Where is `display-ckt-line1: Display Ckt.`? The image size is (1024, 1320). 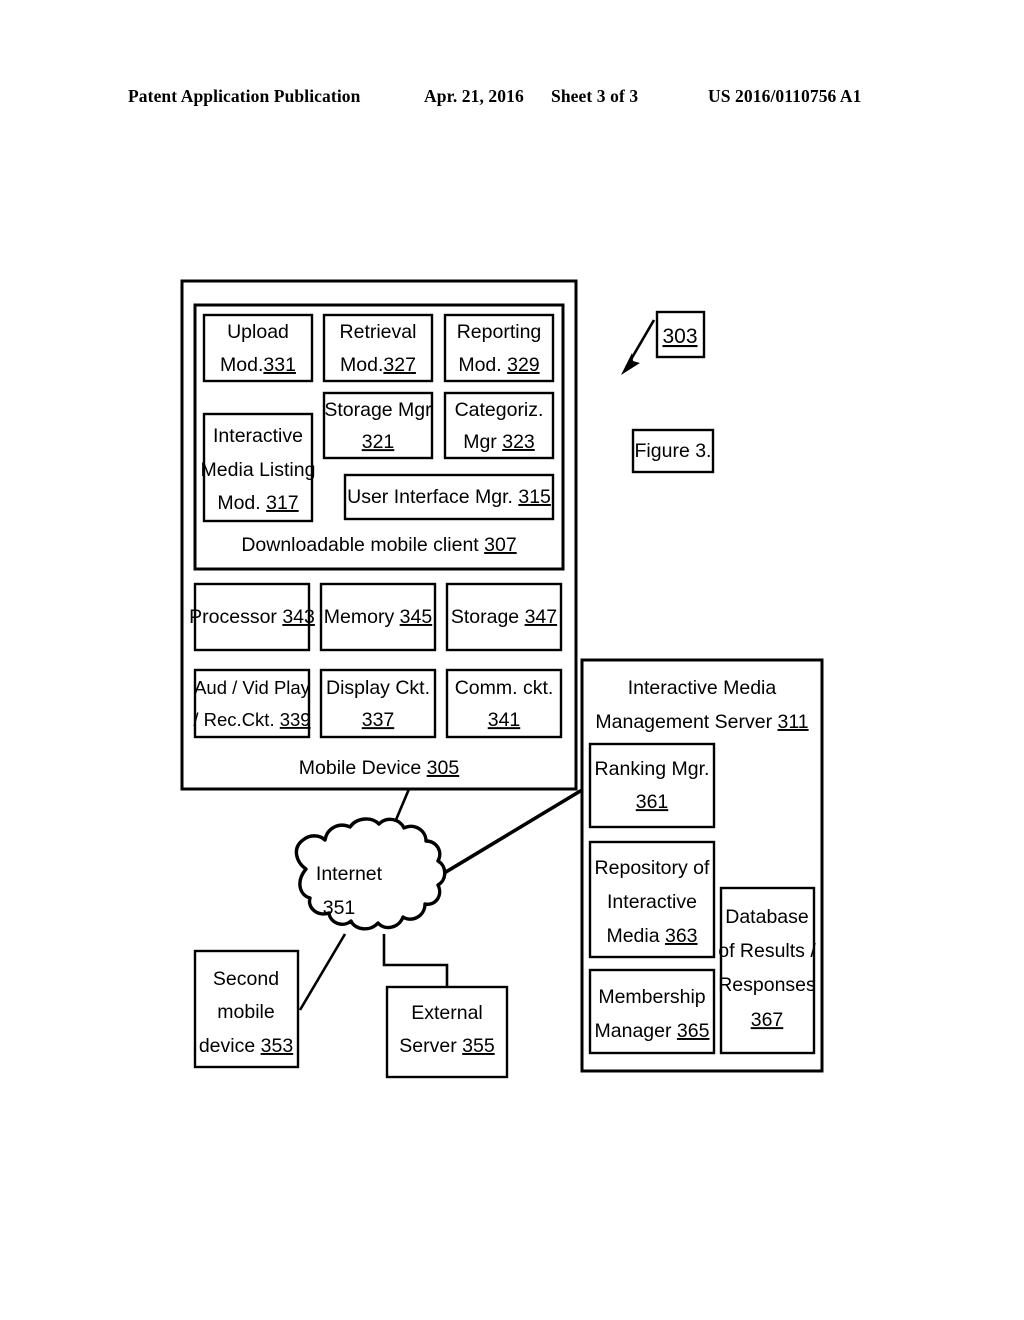 display-ckt-line1: Display Ckt. is located at coordinates (378, 688).